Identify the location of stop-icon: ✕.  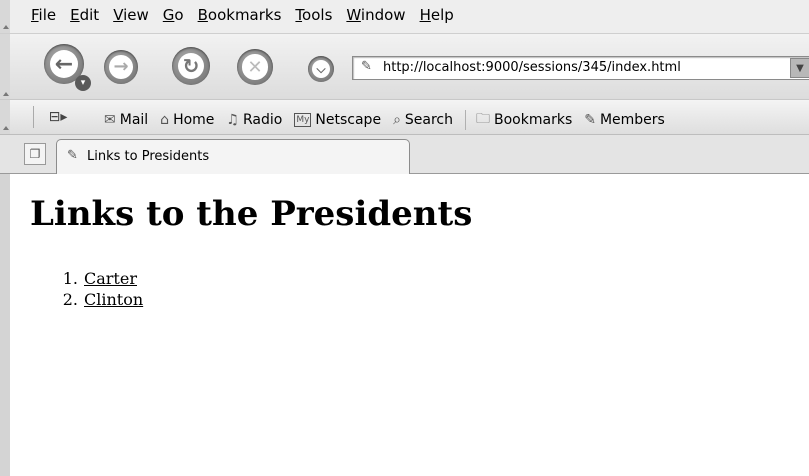
(255, 67).